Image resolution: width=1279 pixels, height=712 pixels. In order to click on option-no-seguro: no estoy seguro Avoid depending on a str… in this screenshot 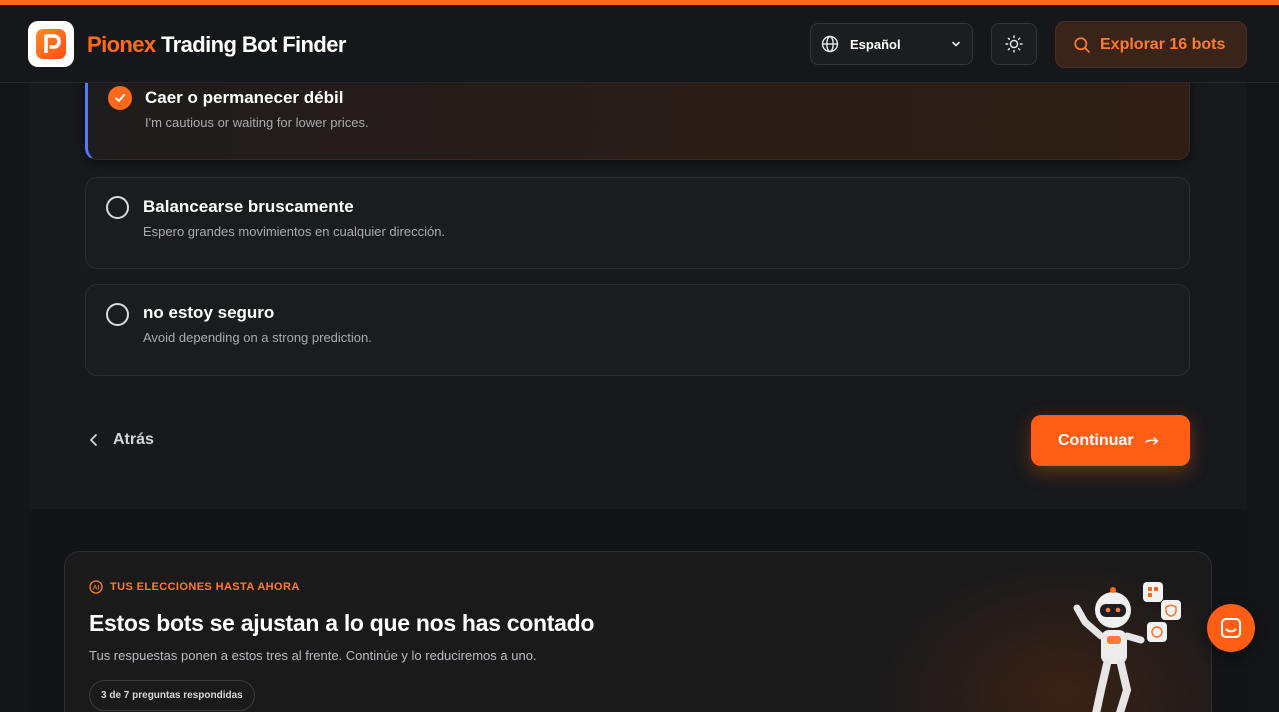, I will do `click(637, 330)`.